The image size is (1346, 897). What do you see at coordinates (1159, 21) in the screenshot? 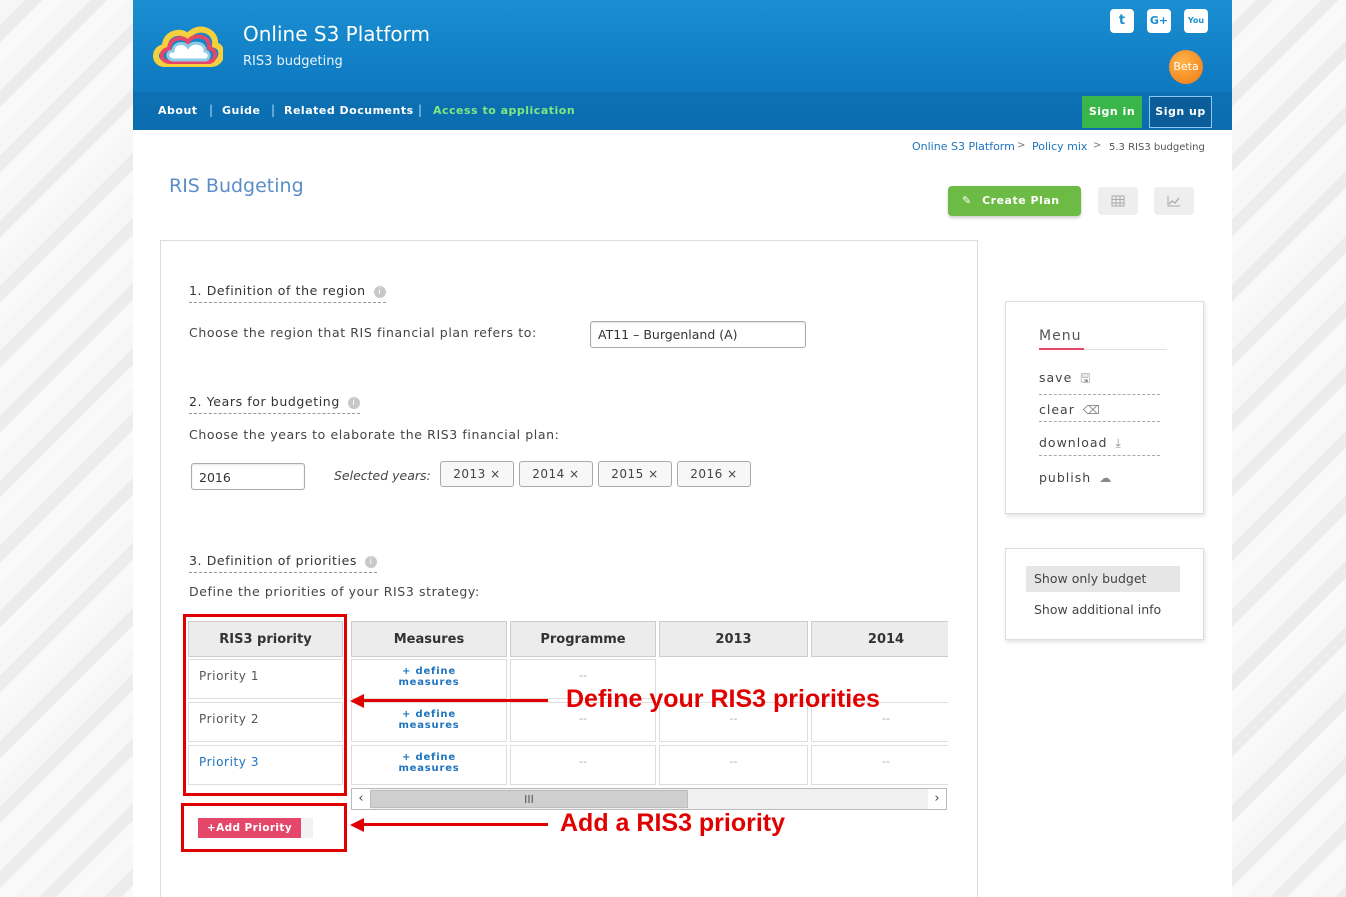
I see `google-plus-icon: G+` at bounding box center [1159, 21].